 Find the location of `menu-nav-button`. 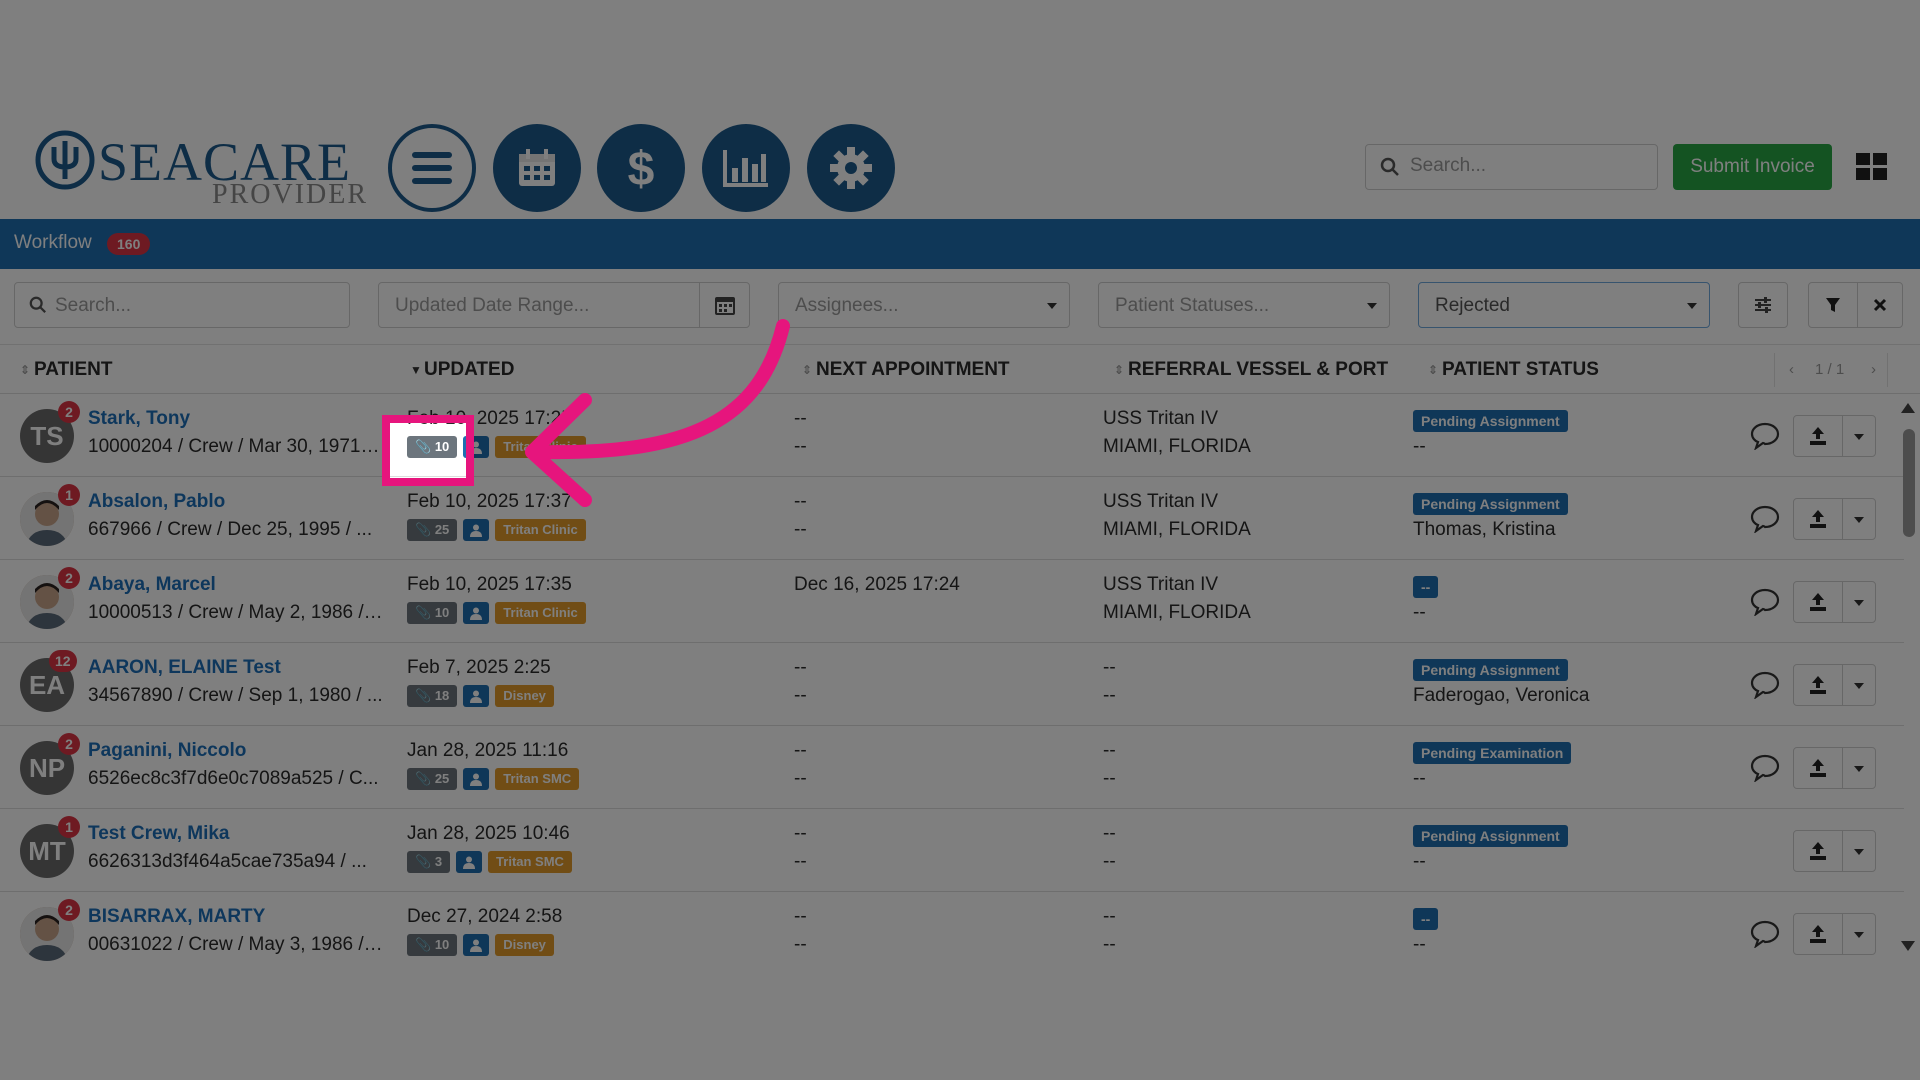

menu-nav-button is located at coordinates (432, 168).